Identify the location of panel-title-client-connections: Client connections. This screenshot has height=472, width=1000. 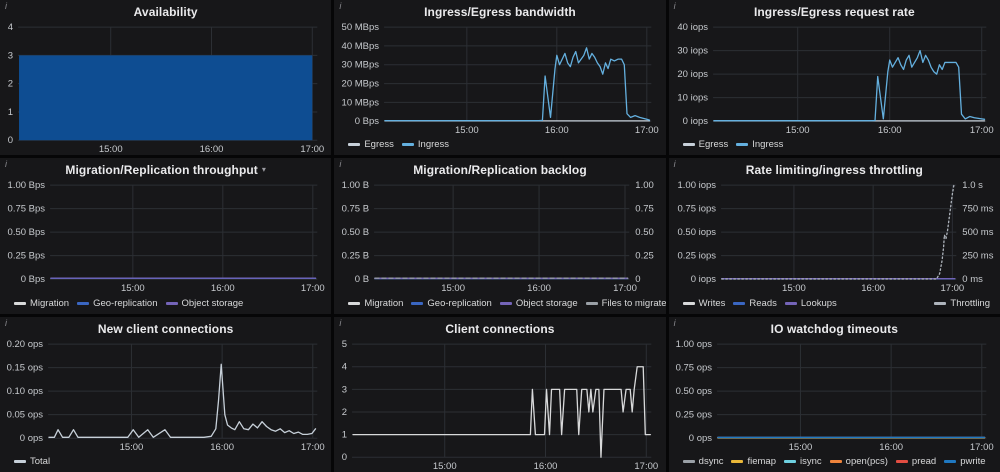
(499, 329).